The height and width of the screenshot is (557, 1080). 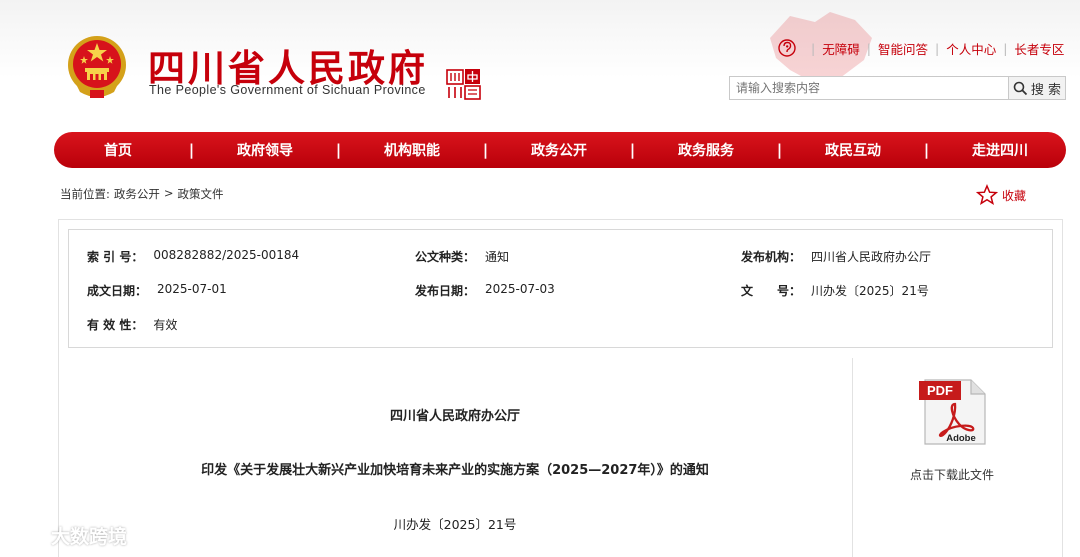 What do you see at coordinates (445, 257) in the screenshot?
I see `meta-type-label: 公文种类：` at bounding box center [445, 257].